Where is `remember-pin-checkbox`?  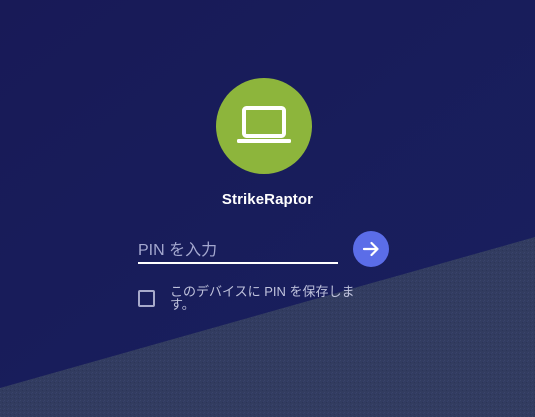 remember-pin-checkbox is located at coordinates (146, 298).